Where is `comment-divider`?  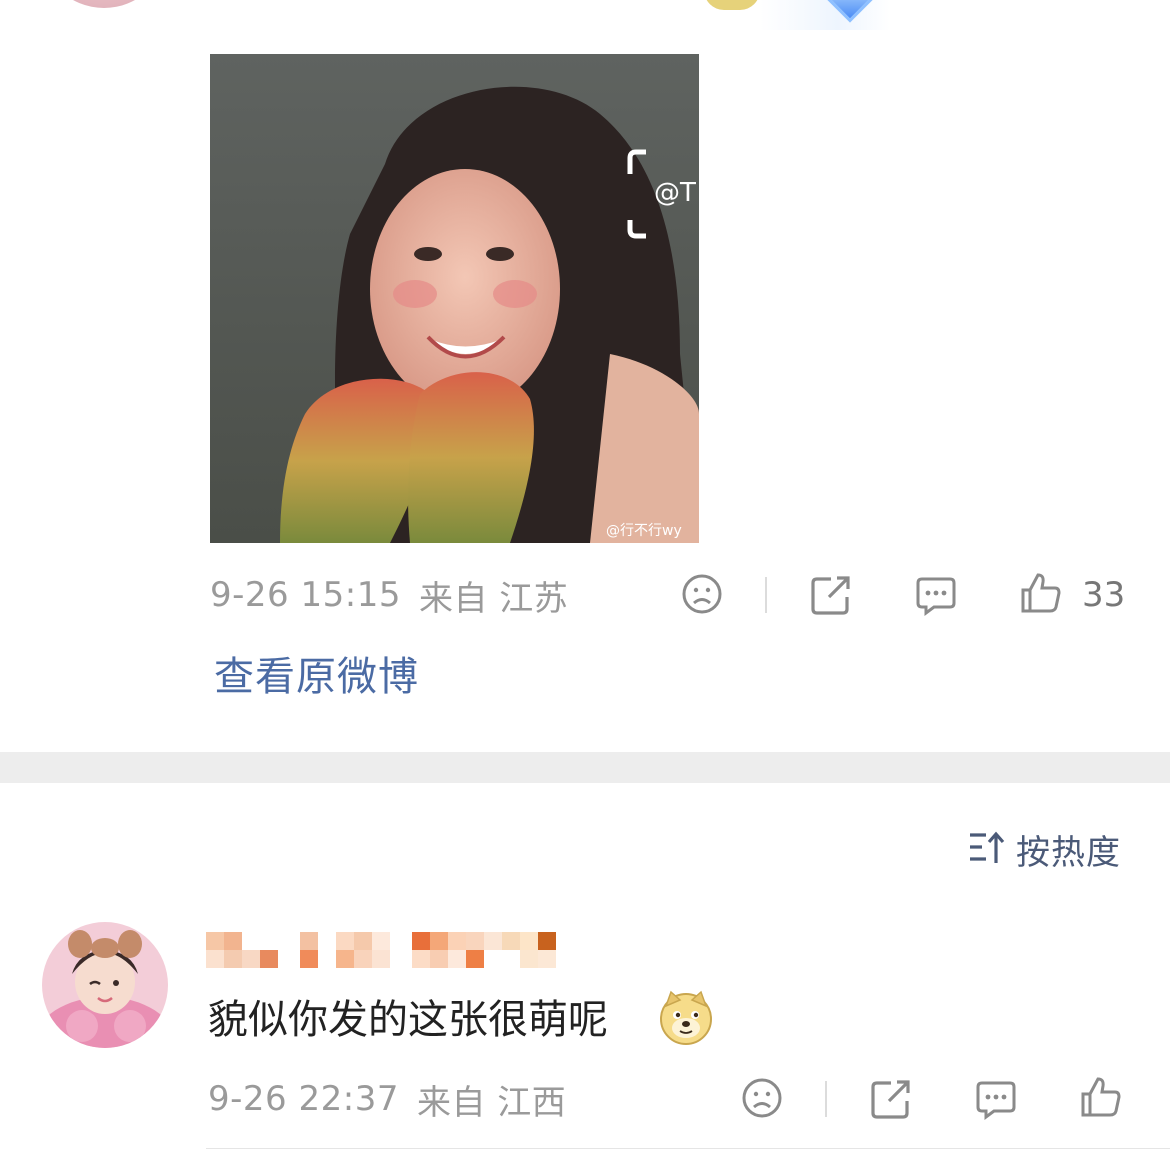
comment-divider is located at coordinates (688, 1148).